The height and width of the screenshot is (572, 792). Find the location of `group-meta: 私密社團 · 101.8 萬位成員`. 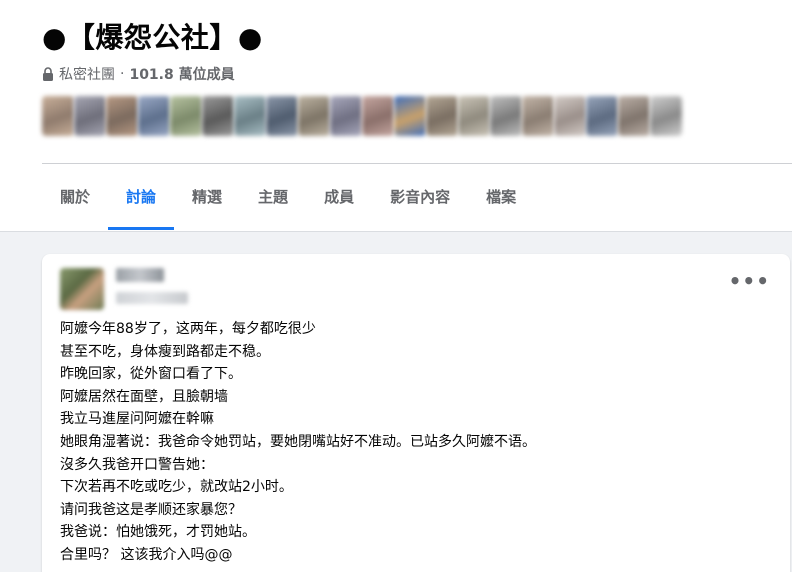

group-meta: 私密社團 · 101.8 萬位成員 is located at coordinates (138, 74).